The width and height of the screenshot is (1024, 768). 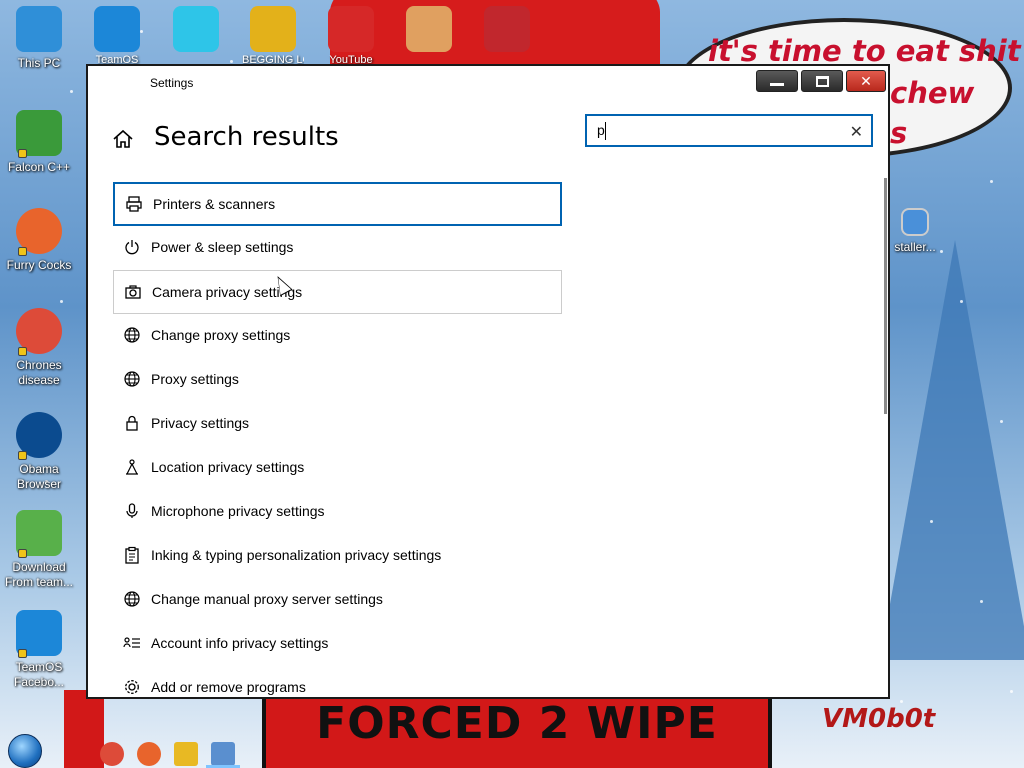 What do you see at coordinates (39, 167) in the screenshot?
I see `desktop-icon-label: Falcon C++` at bounding box center [39, 167].